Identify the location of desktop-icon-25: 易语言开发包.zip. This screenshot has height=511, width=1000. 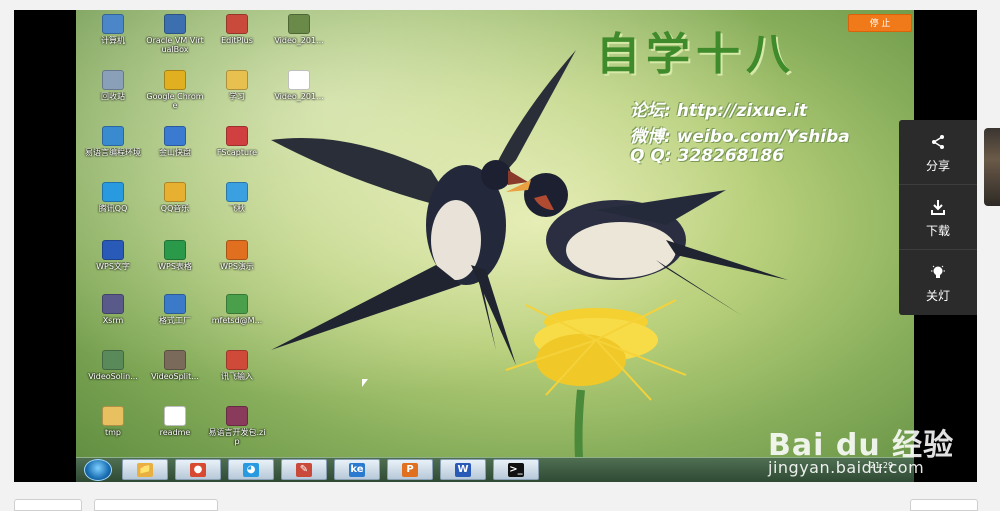
(237, 432).